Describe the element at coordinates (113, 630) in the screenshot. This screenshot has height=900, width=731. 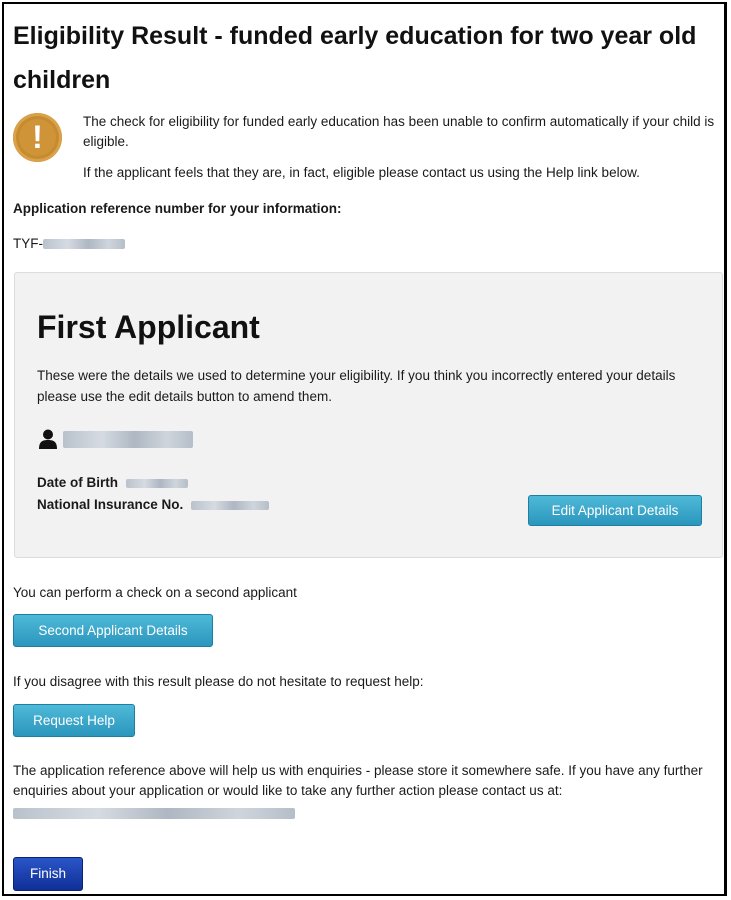
I see `second-applicant-details-button: Second Applicant Details` at that location.